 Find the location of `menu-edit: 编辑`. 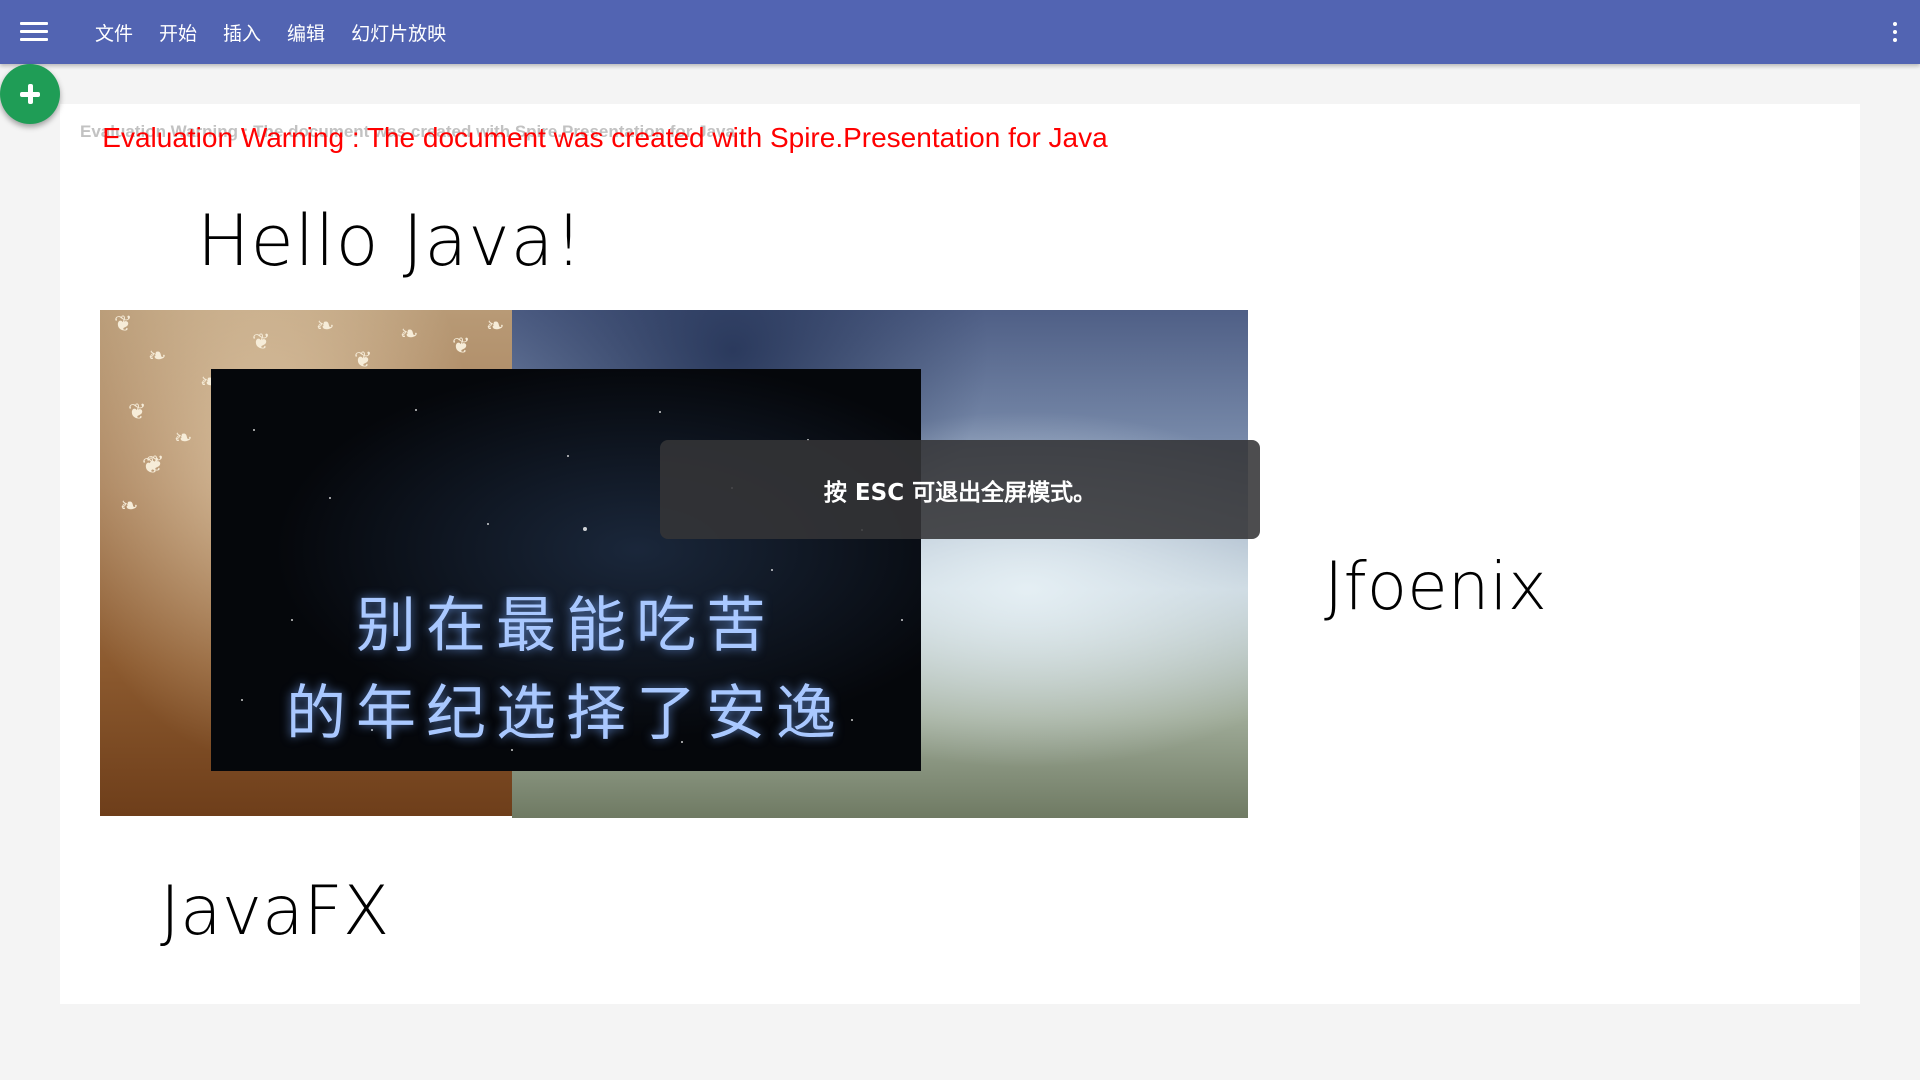

menu-edit: 编辑 is located at coordinates (306, 32).